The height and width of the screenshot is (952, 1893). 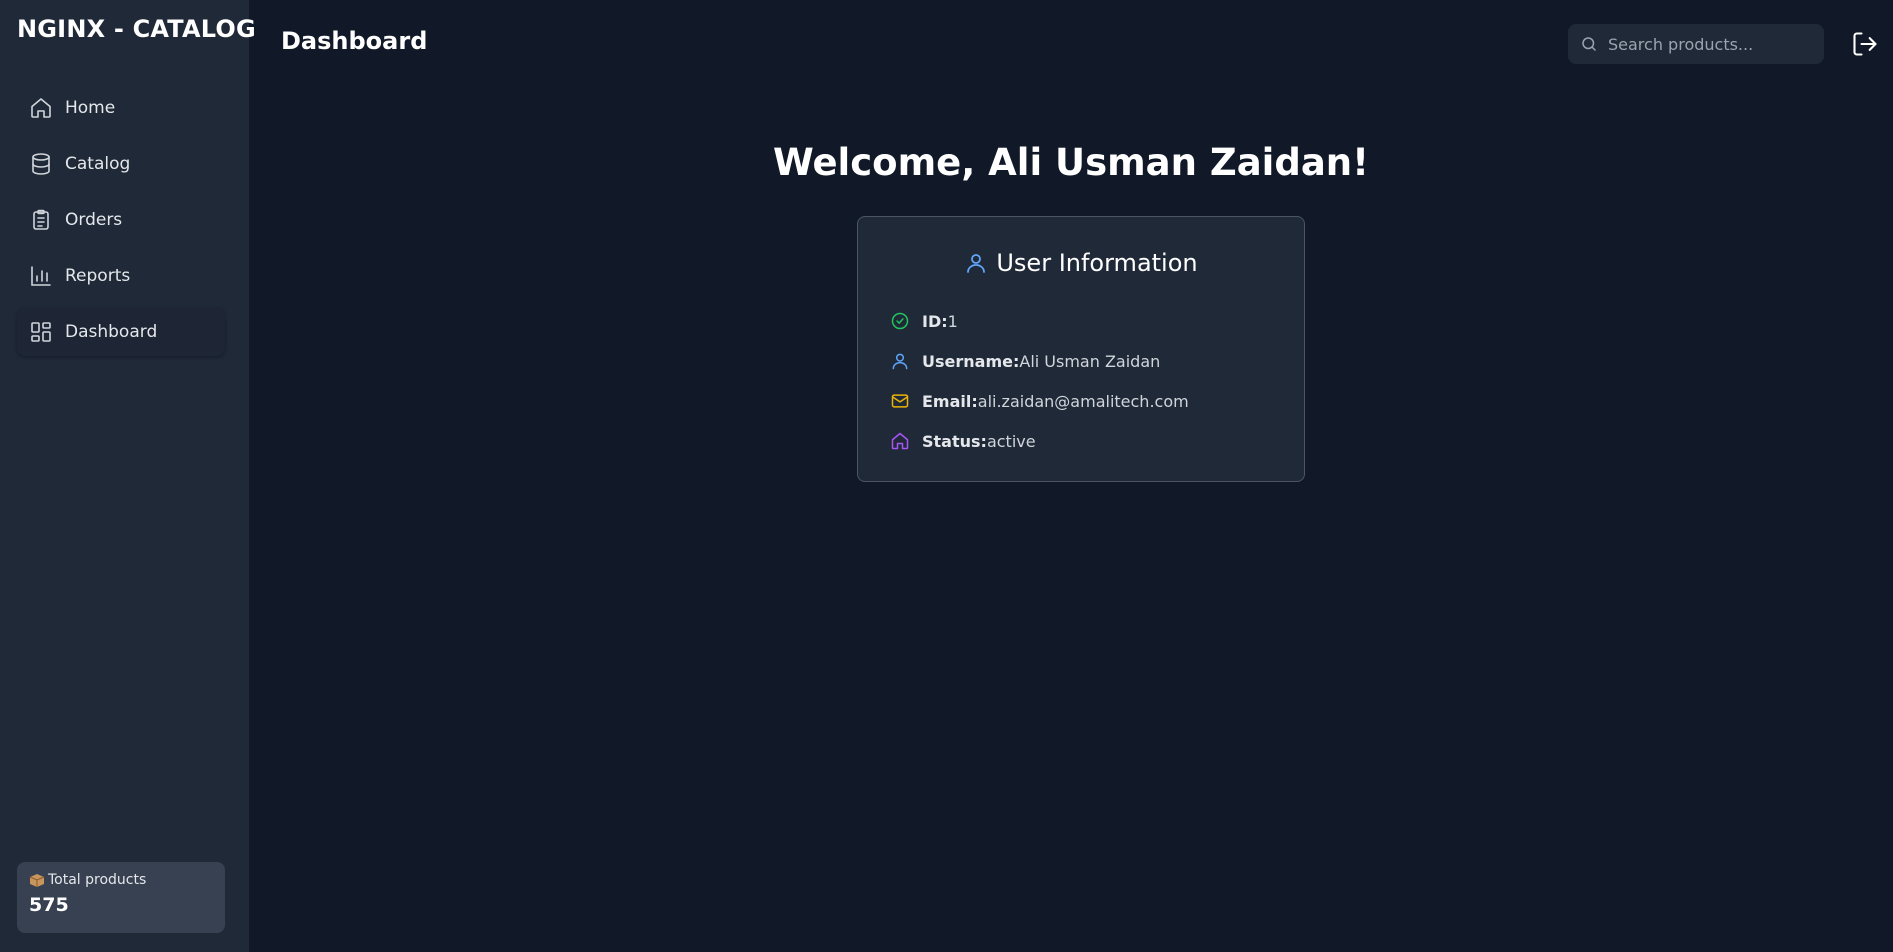 What do you see at coordinates (41, 332) in the screenshot?
I see `layout-dashboard-icon` at bounding box center [41, 332].